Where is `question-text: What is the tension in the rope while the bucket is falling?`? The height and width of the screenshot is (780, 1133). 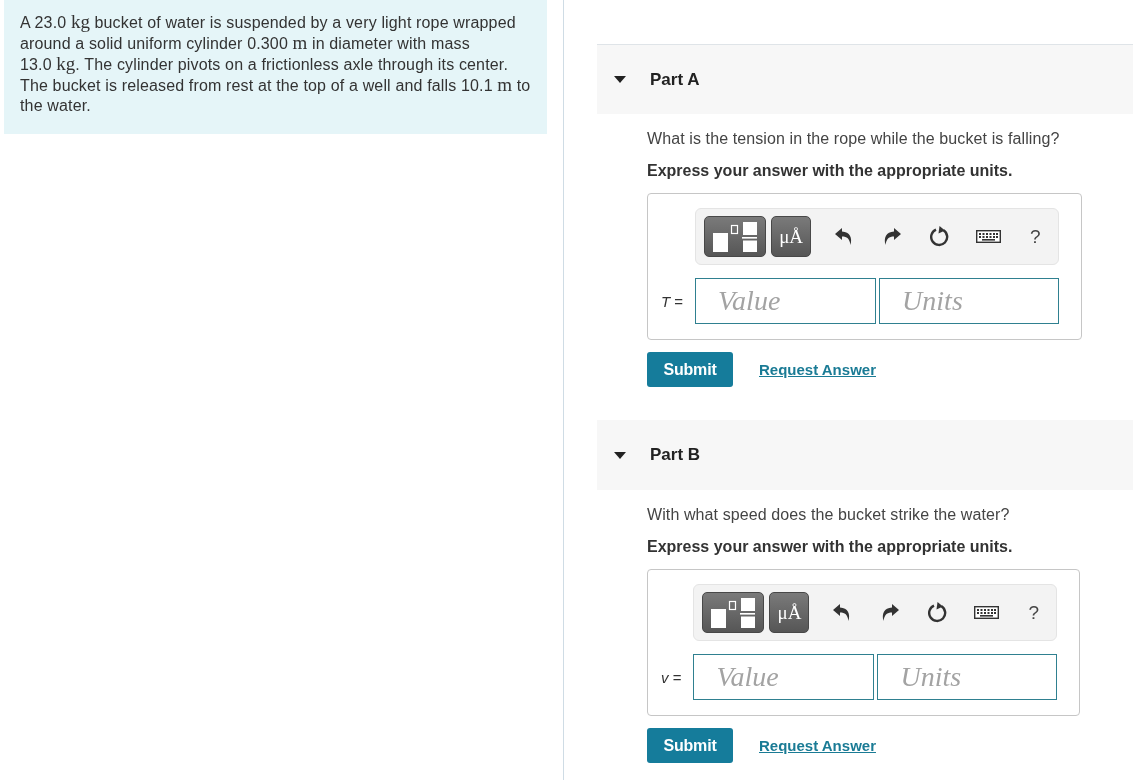
question-text: What is the tension in the rope while the bucket is falling? is located at coordinates (854, 139).